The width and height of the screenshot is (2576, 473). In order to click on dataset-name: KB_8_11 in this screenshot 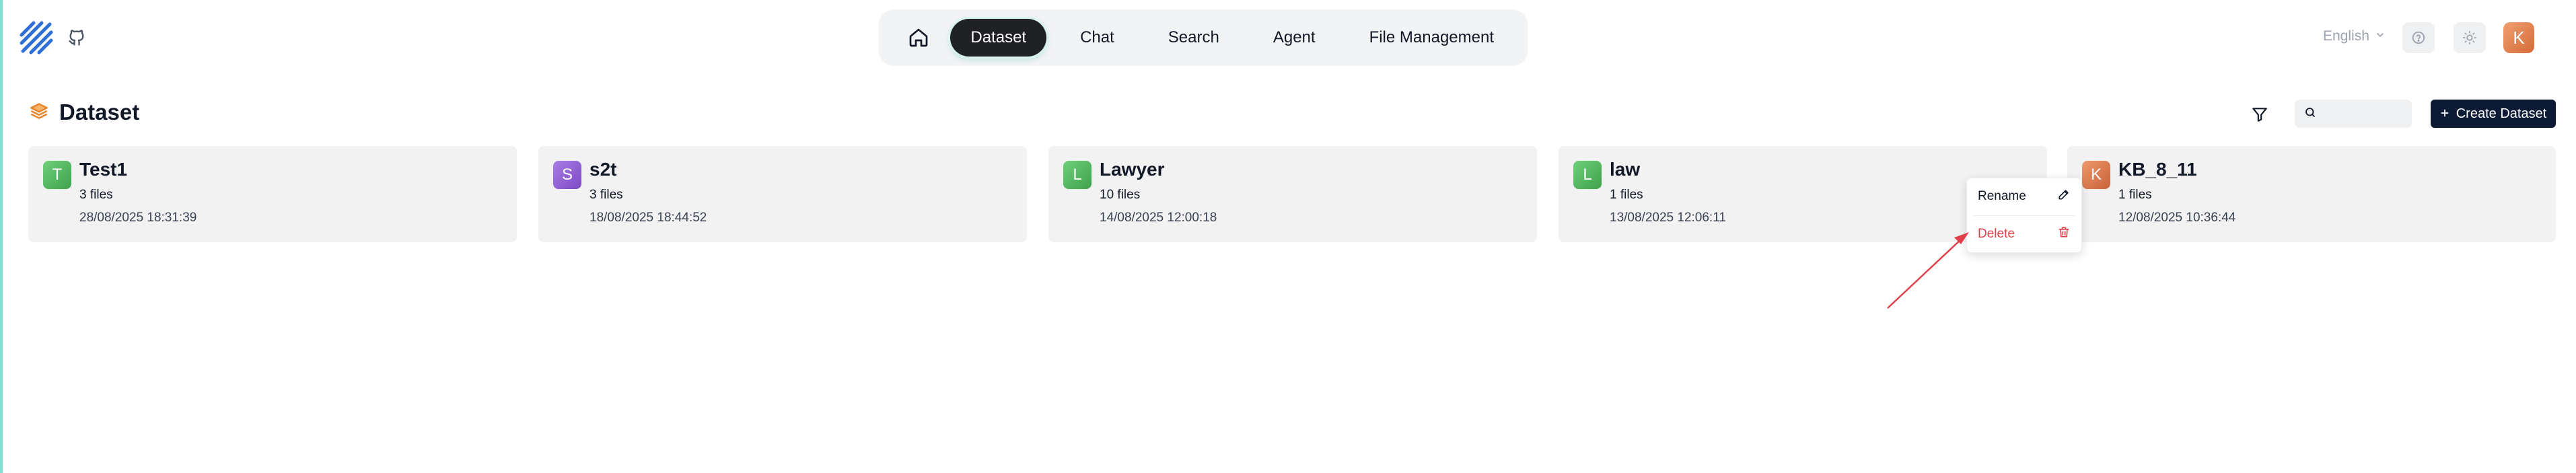, I will do `click(2157, 169)`.